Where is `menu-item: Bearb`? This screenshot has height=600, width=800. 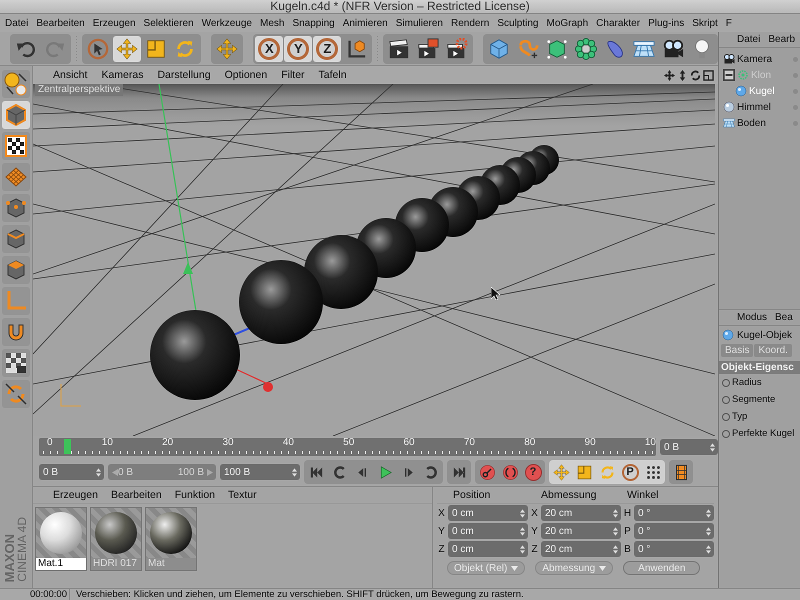 menu-item: Bearb is located at coordinates (782, 39).